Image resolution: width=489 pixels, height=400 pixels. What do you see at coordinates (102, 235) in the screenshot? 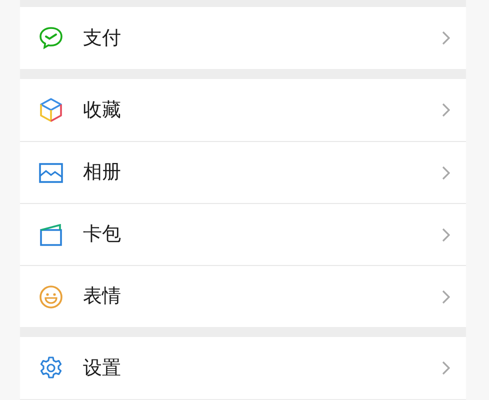
I see `menu-label: 卡包` at bounding box center [102, 235].